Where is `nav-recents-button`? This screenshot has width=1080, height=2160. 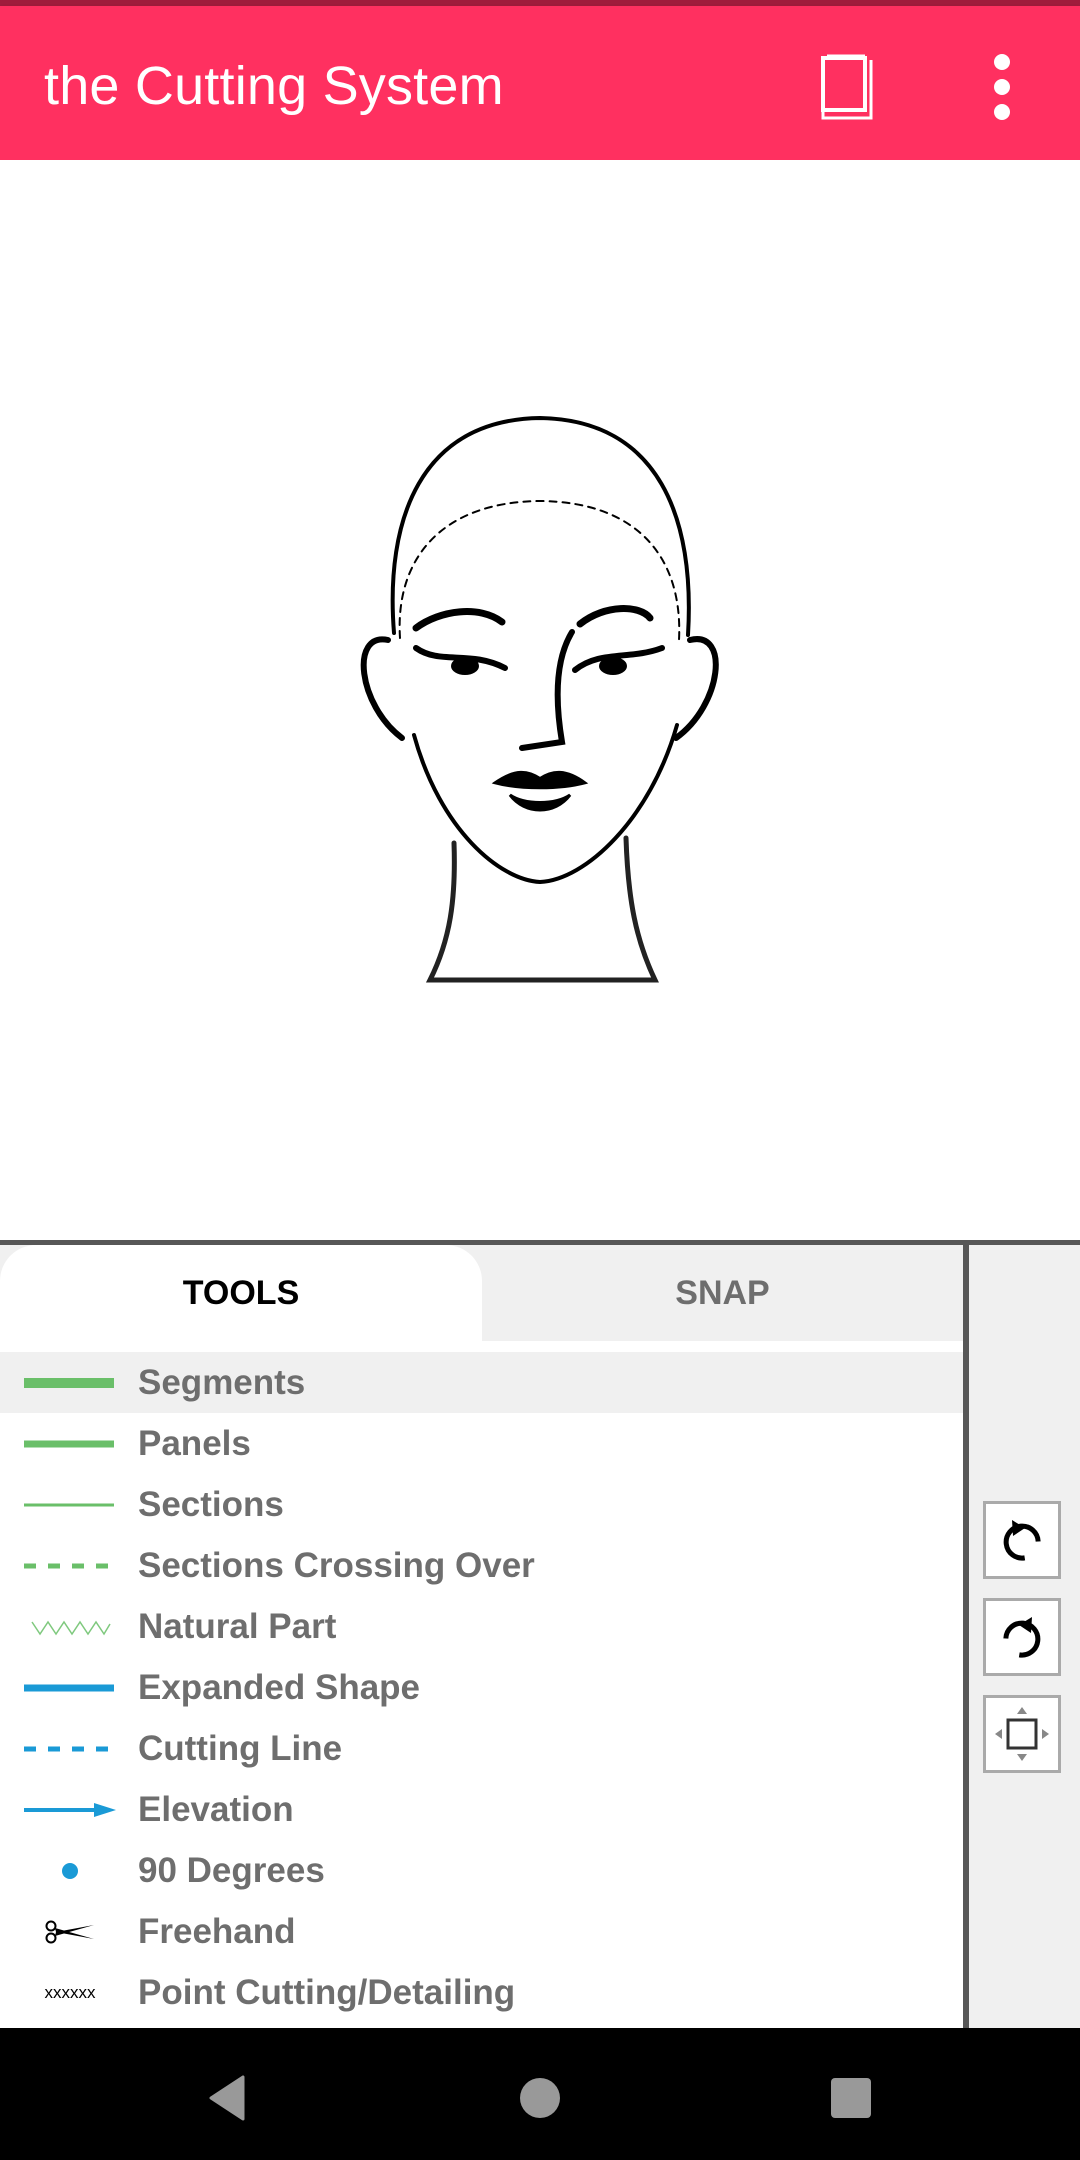
nav-recents-button is located at coordinates (851, 2098).